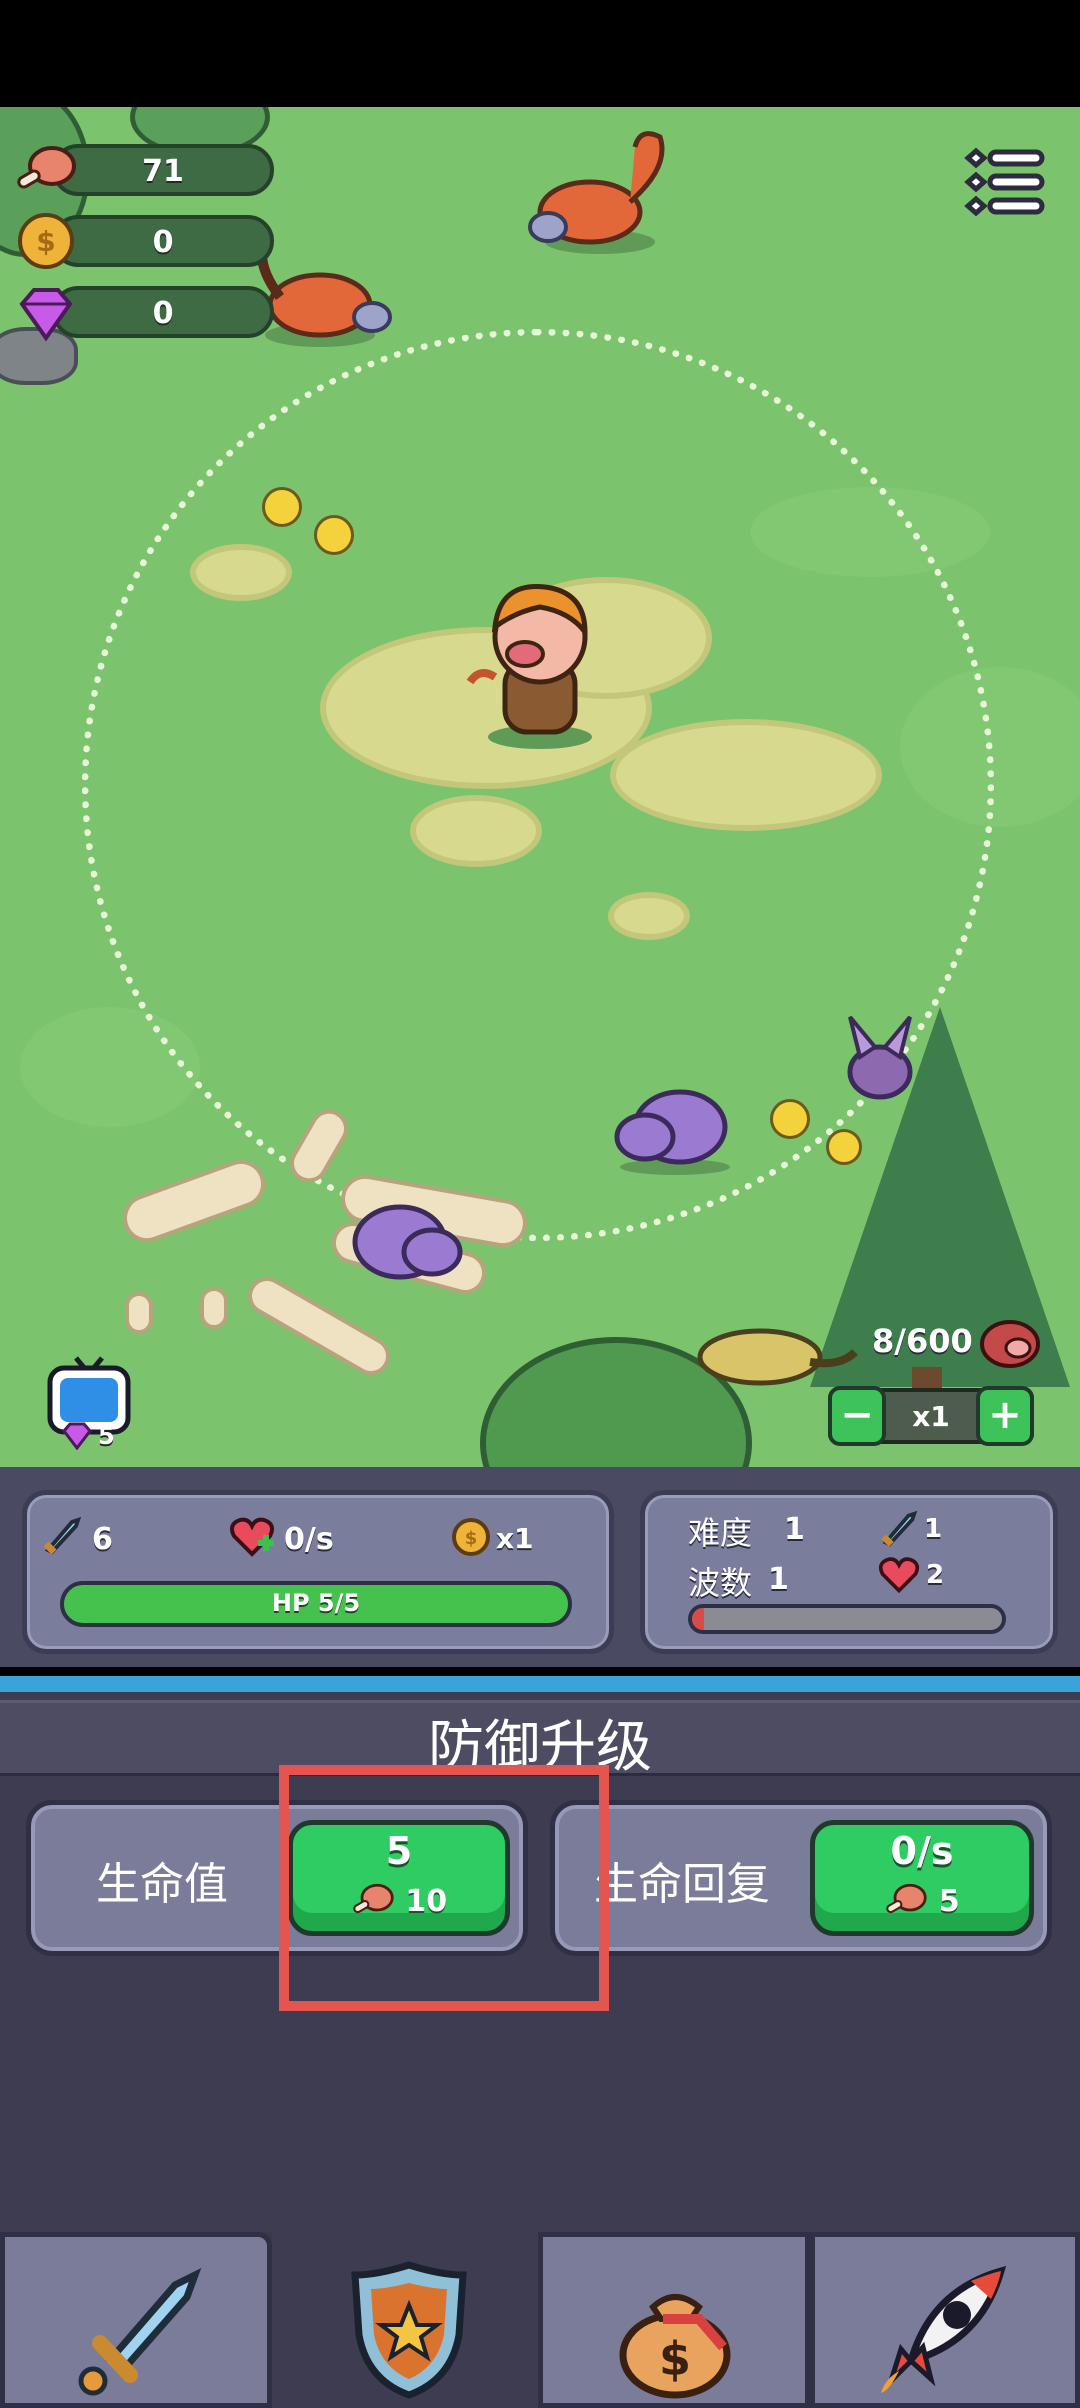 This screenshot has height=2408, width=1080. I want to click on enemy-hp-icon, so click(899, 1575).